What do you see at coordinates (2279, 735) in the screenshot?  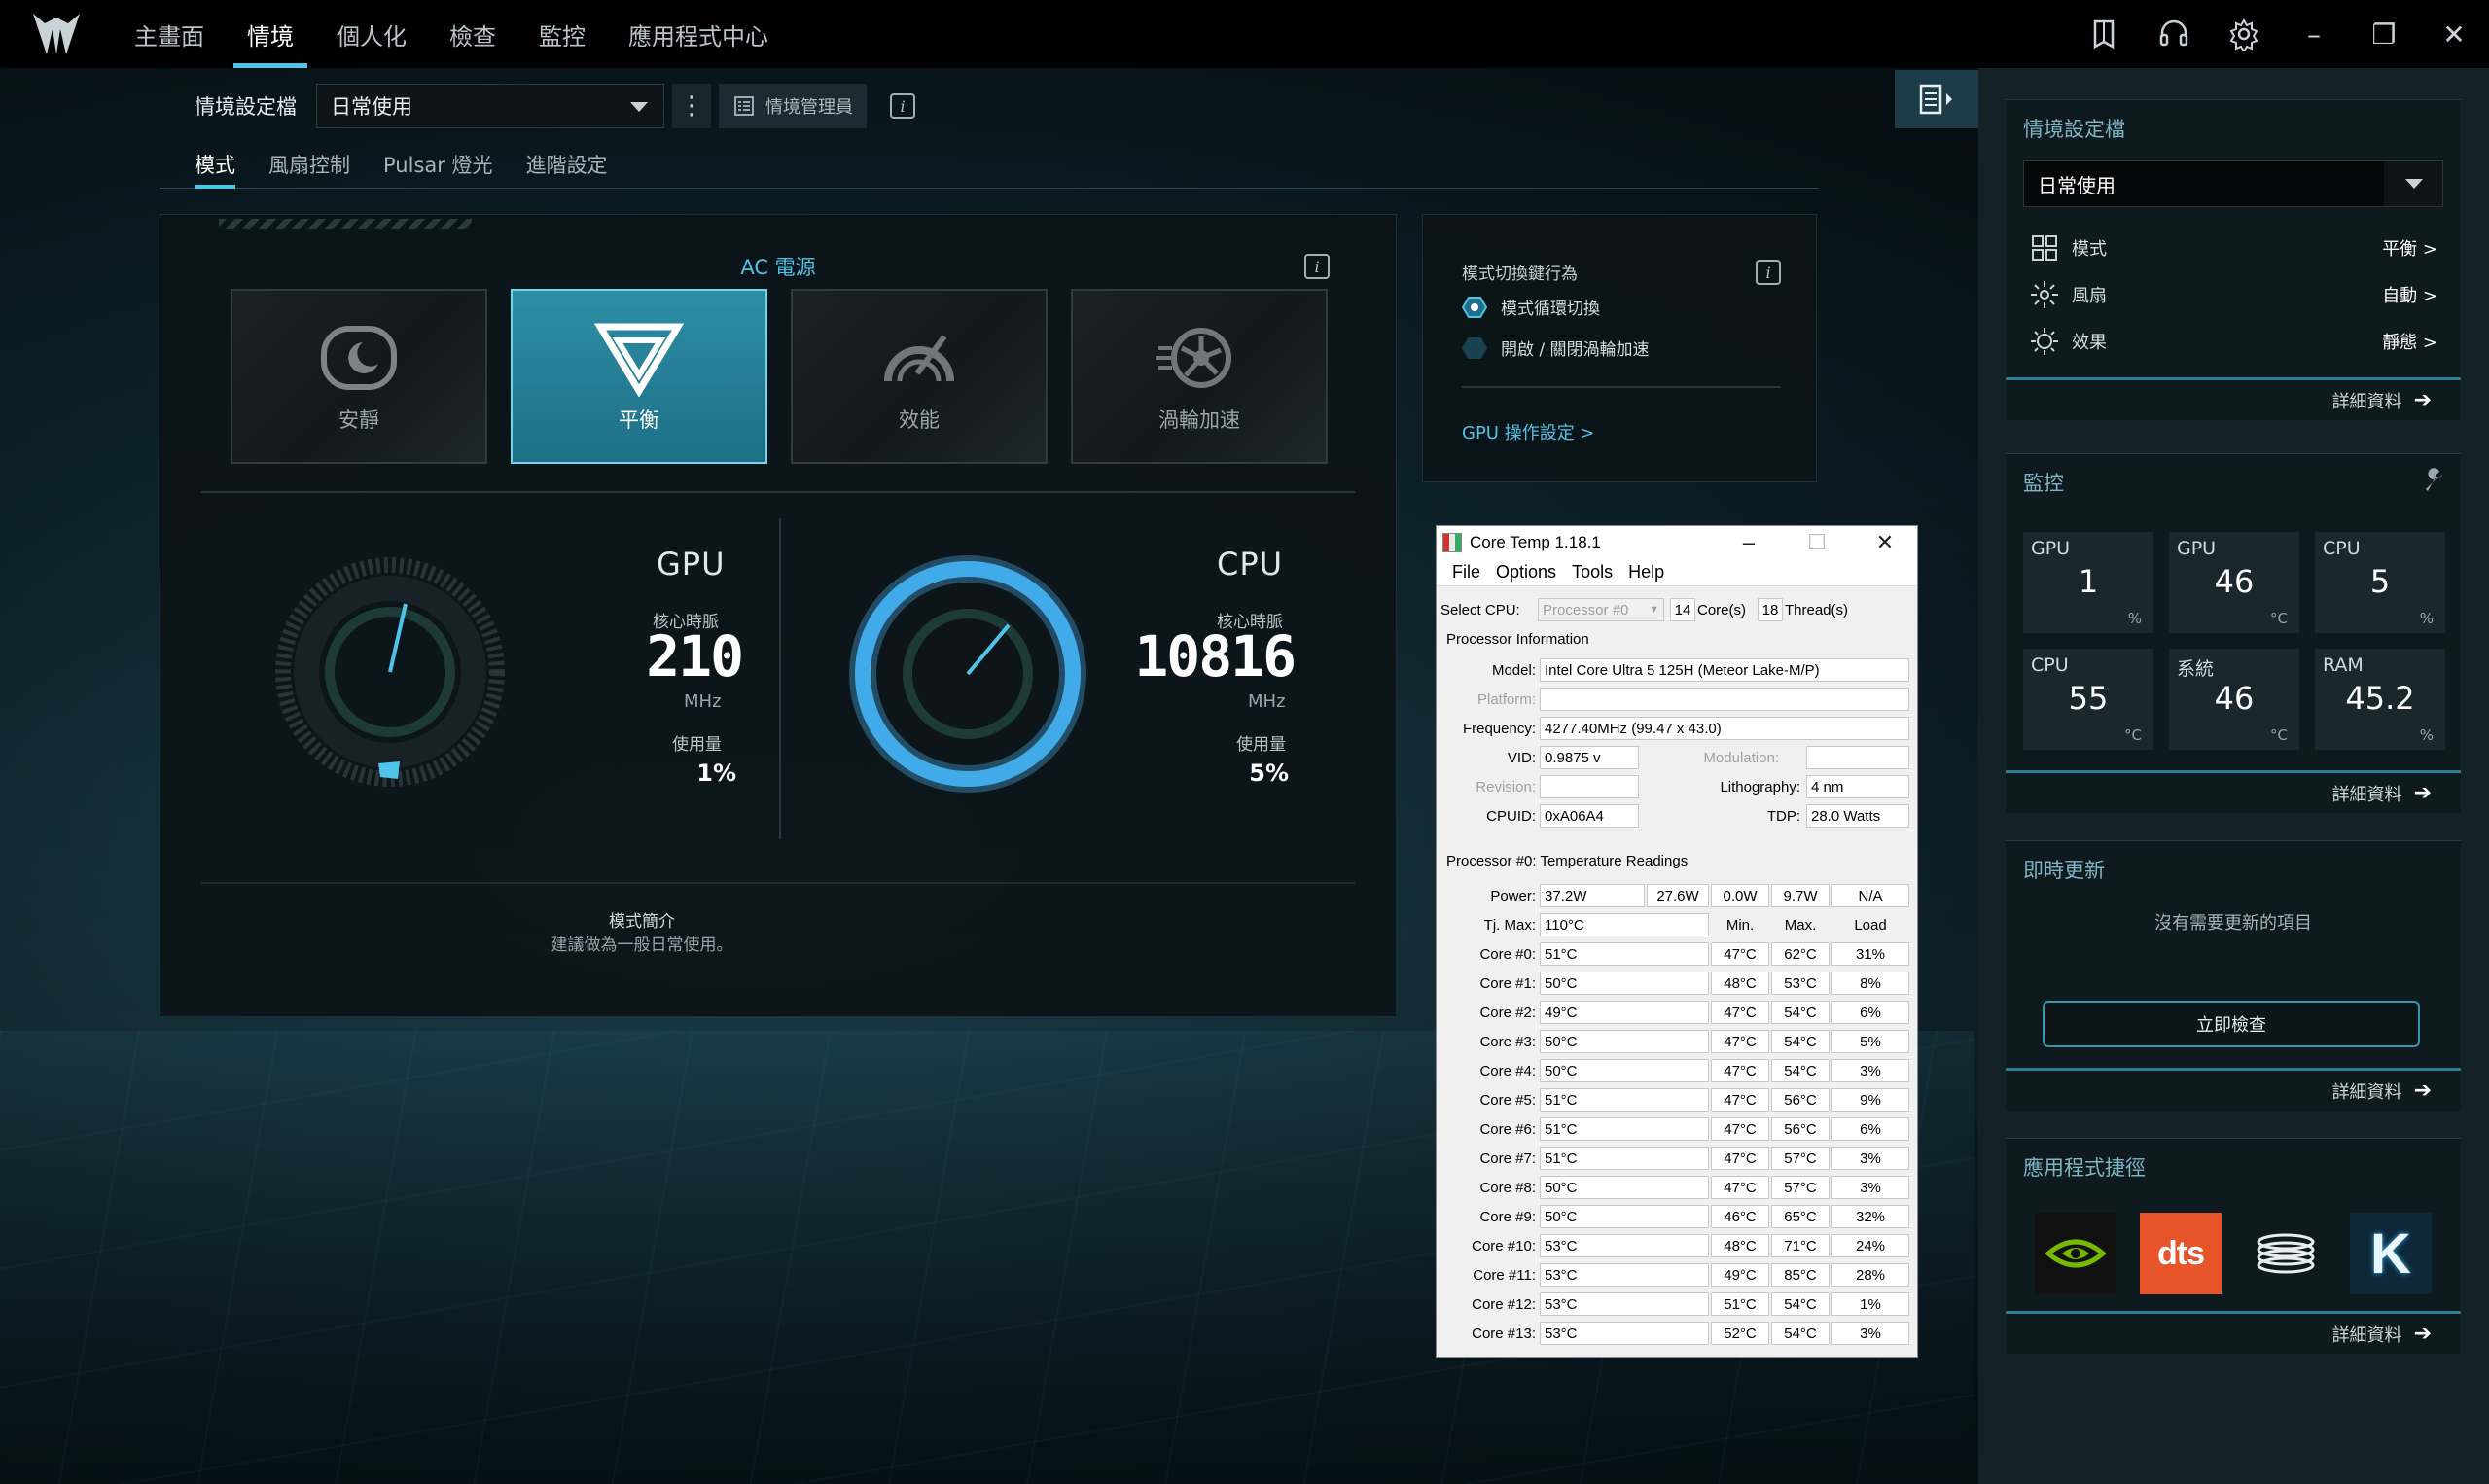 I see `tile-unit: °C` at bounding box center [2279, 735].